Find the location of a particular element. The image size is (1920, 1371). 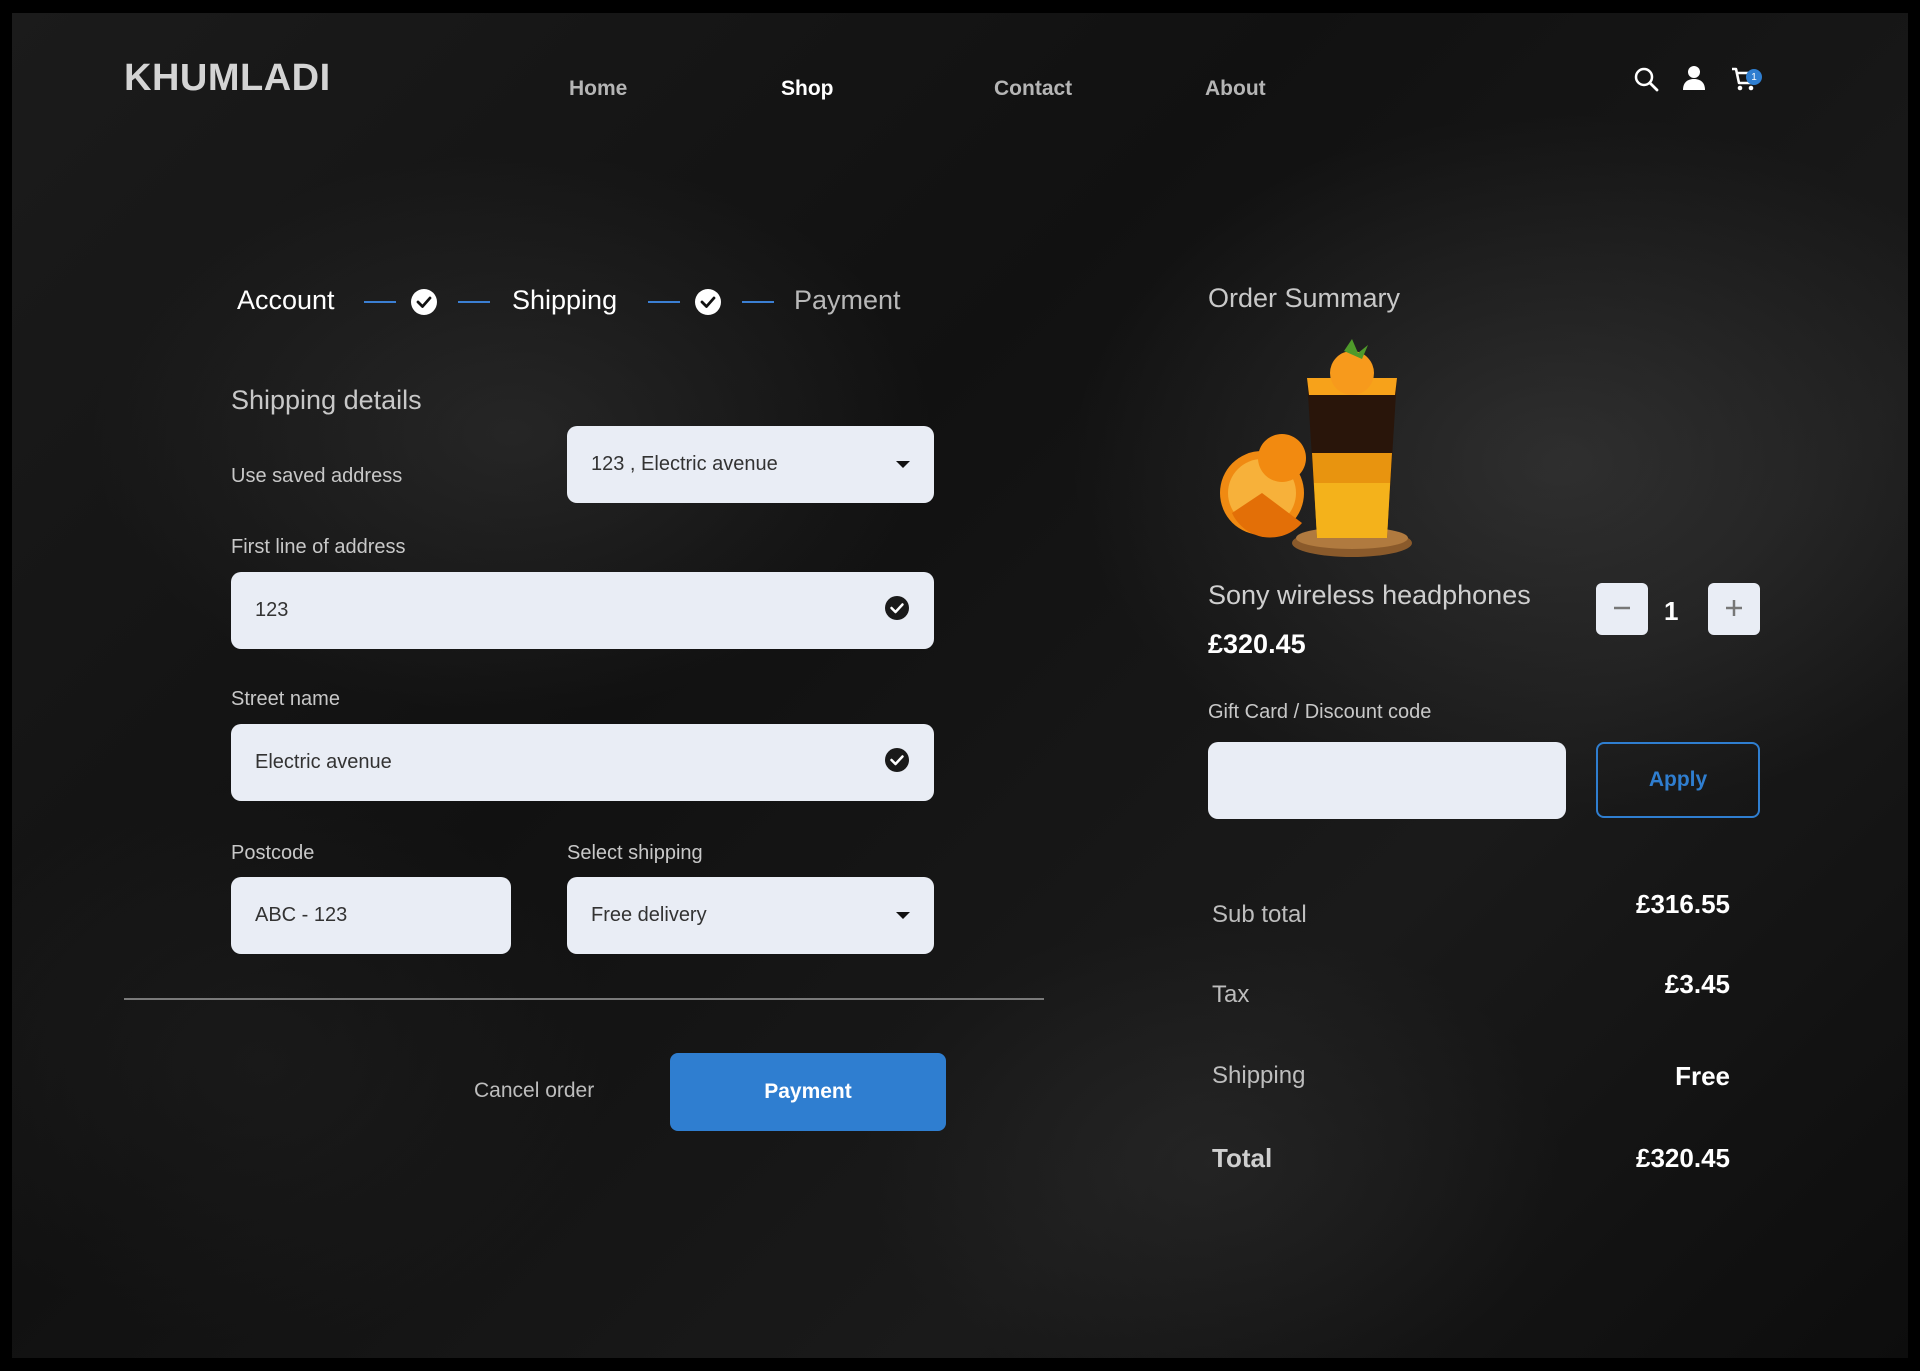

nav-contact: Contact is located at coordinates (1033, 89).